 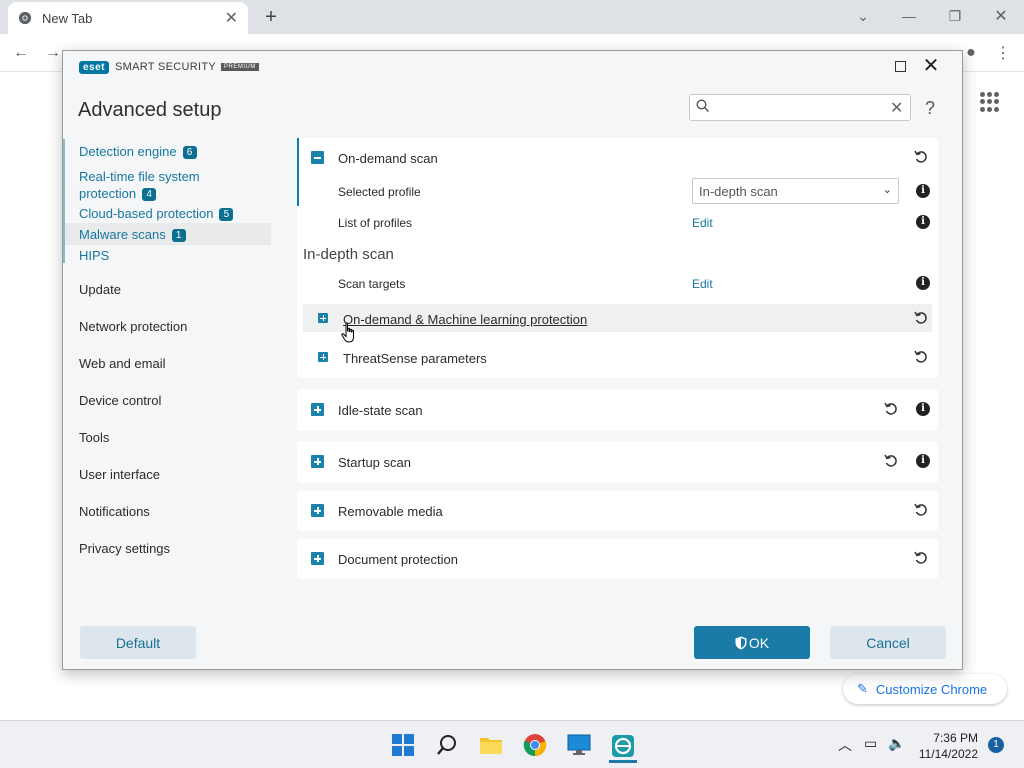 What do you see at coordinates (955, 738) in the screenshot?
I see `clock-time: 7:36 PM` at bounding box center [955, 738].